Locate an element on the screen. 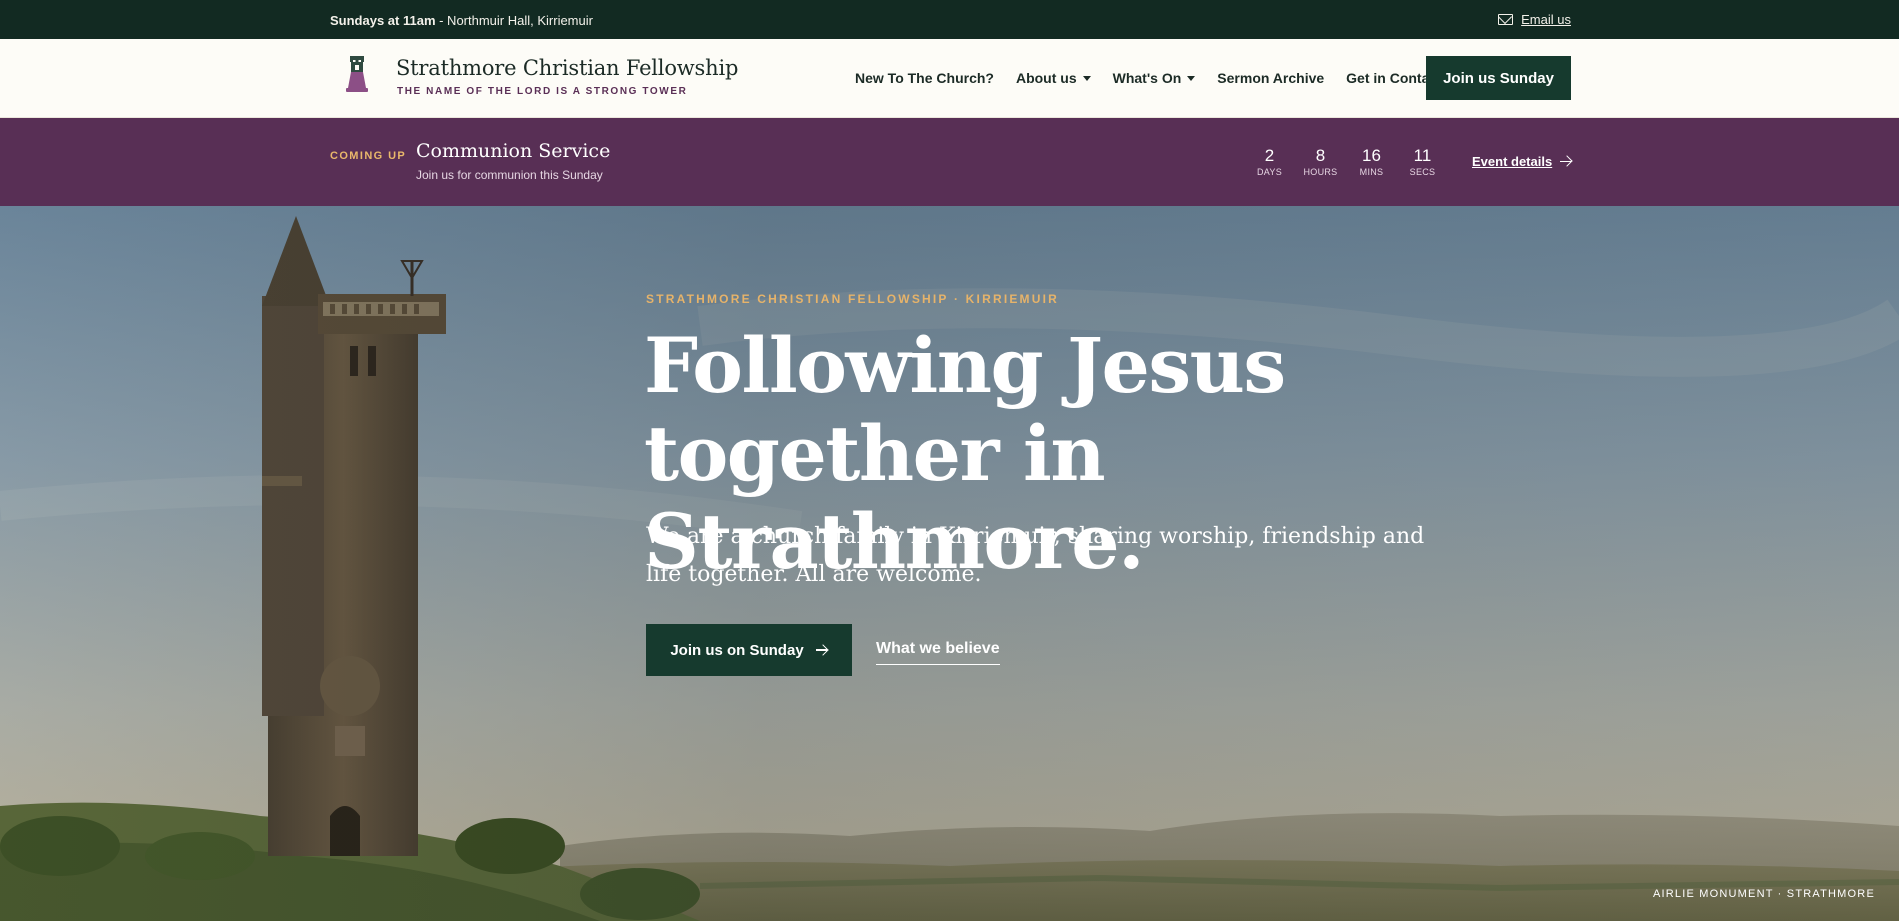 Image resolution: width=1899 pixels, height=921 pixels. countdown-days: 2 DAYS is located at coordinates (1269, 161).